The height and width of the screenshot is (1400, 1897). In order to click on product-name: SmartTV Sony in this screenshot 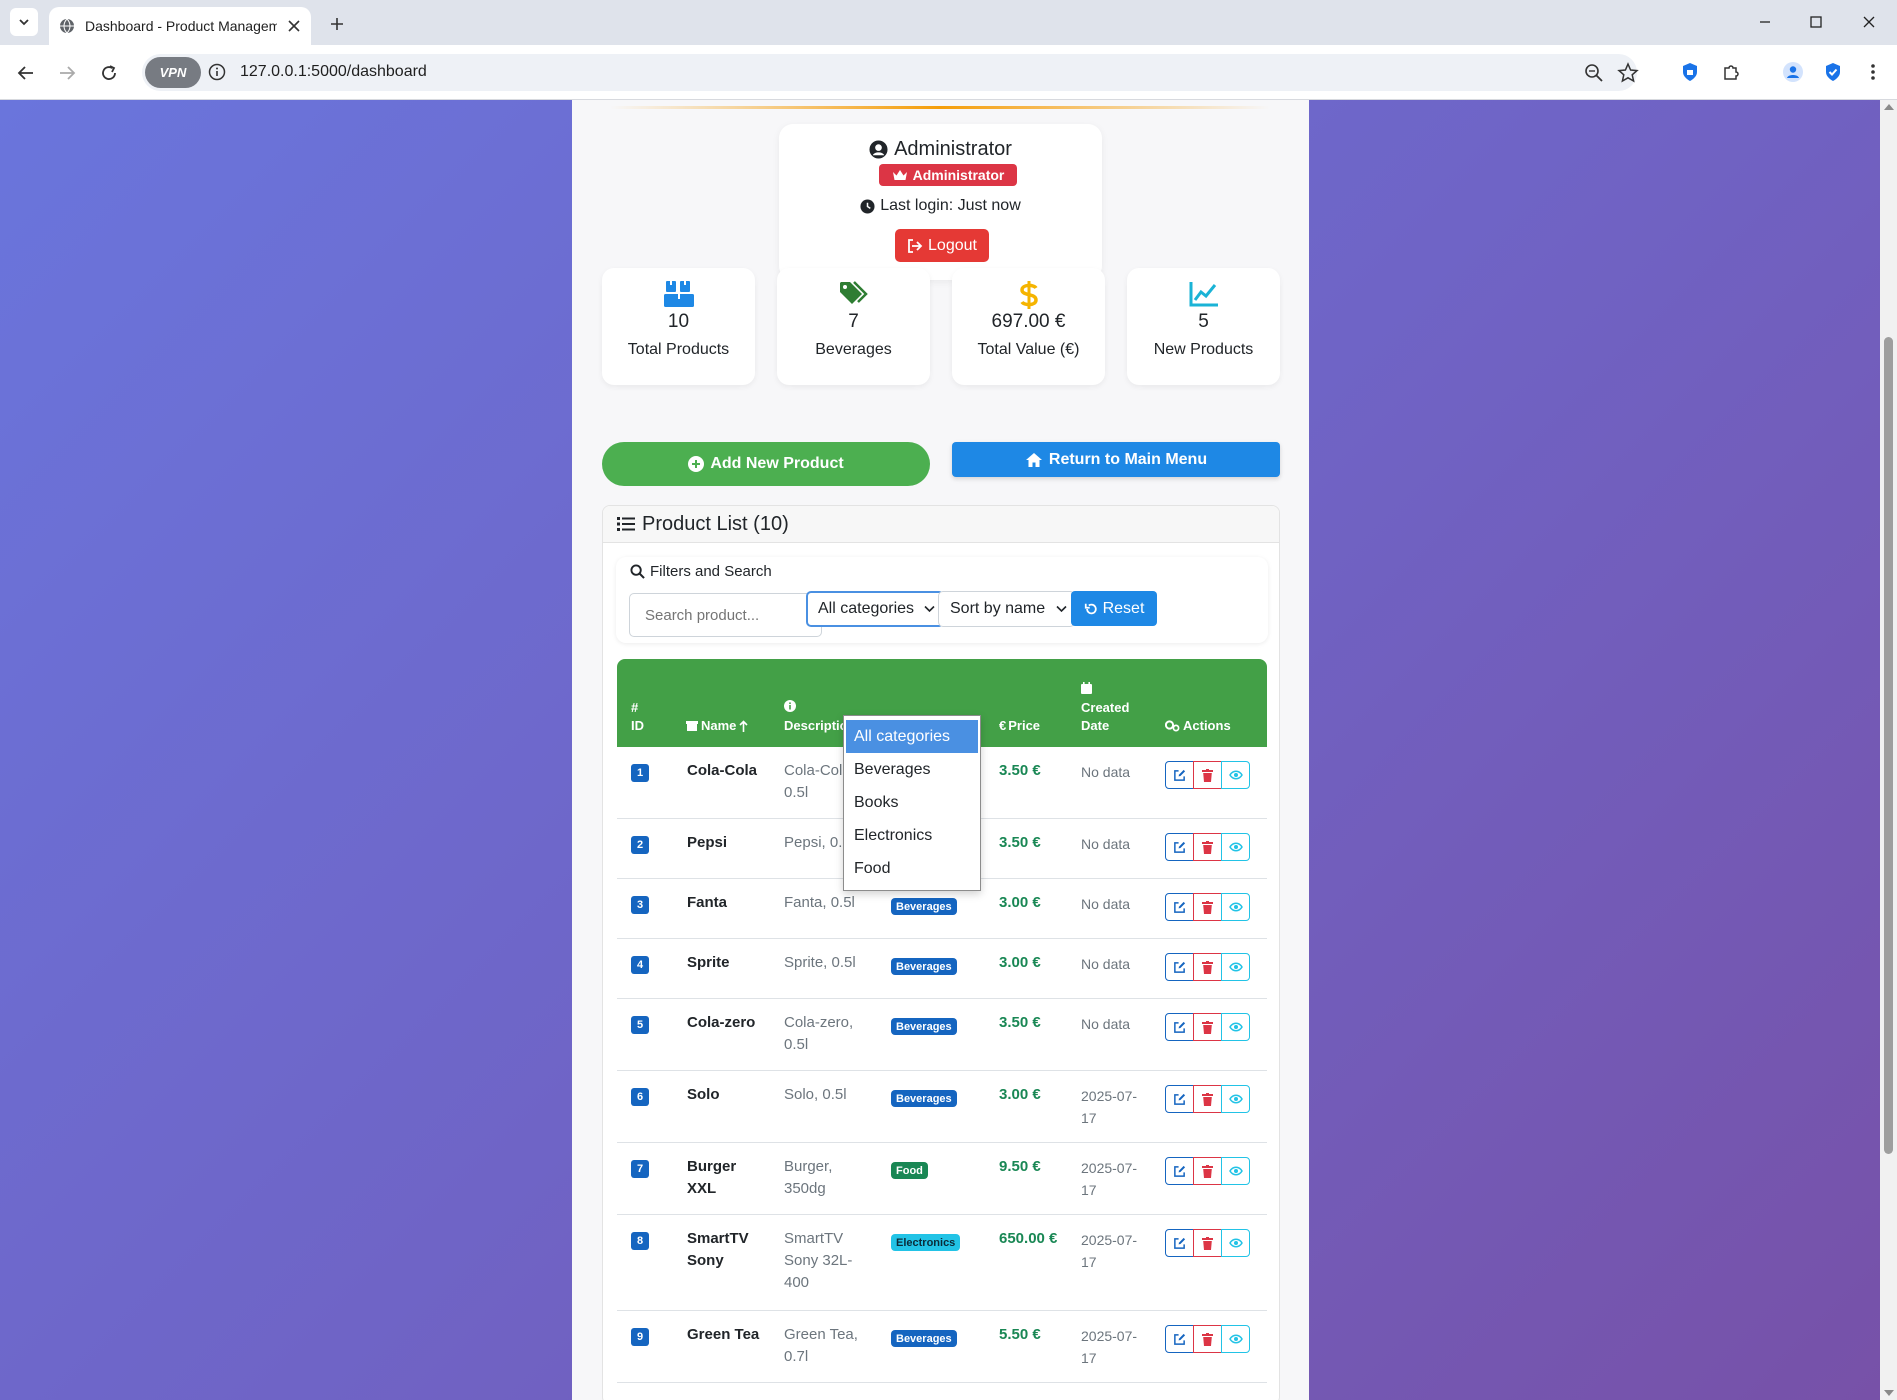, I will do `click(718, 1249)`.